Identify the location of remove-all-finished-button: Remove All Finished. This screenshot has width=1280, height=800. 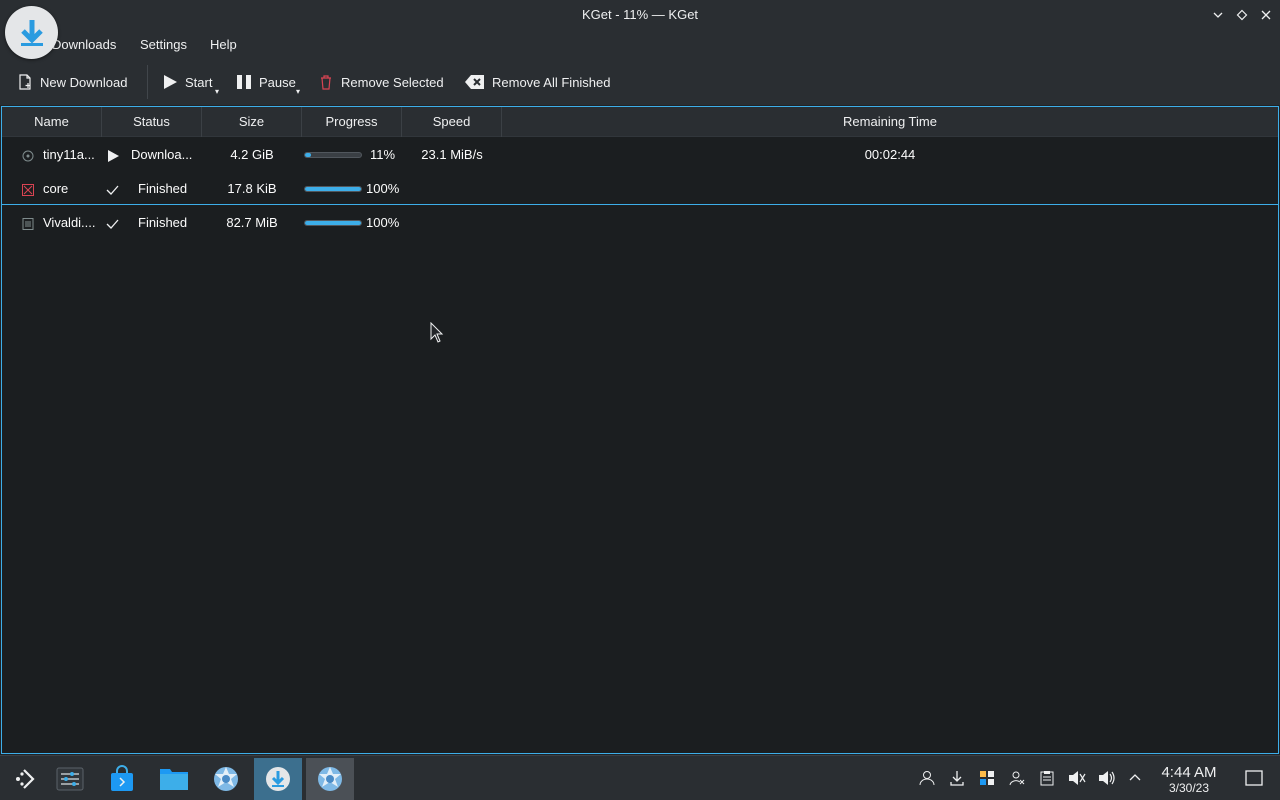
(538, 82).